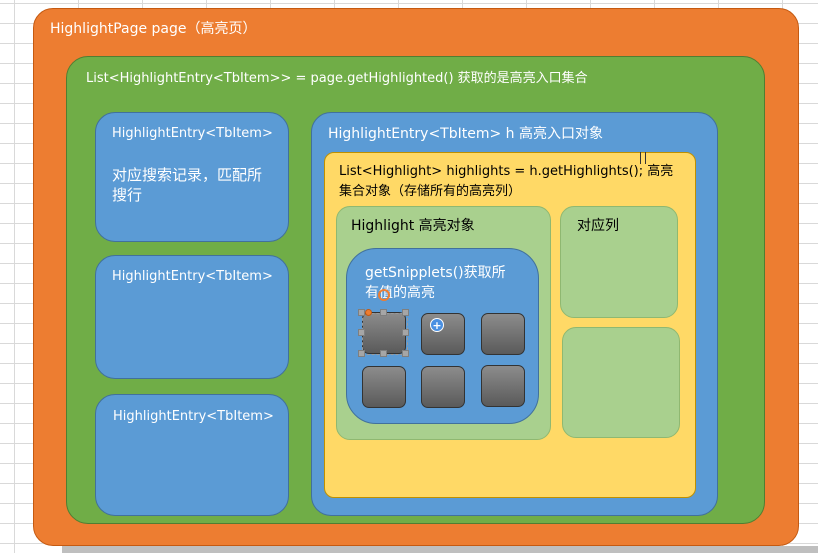 The height and width of the screenshot is (553, 818). Describe the element at coordinates (383, 353) in the screenshot. I see `resize-handle-s` at that location.